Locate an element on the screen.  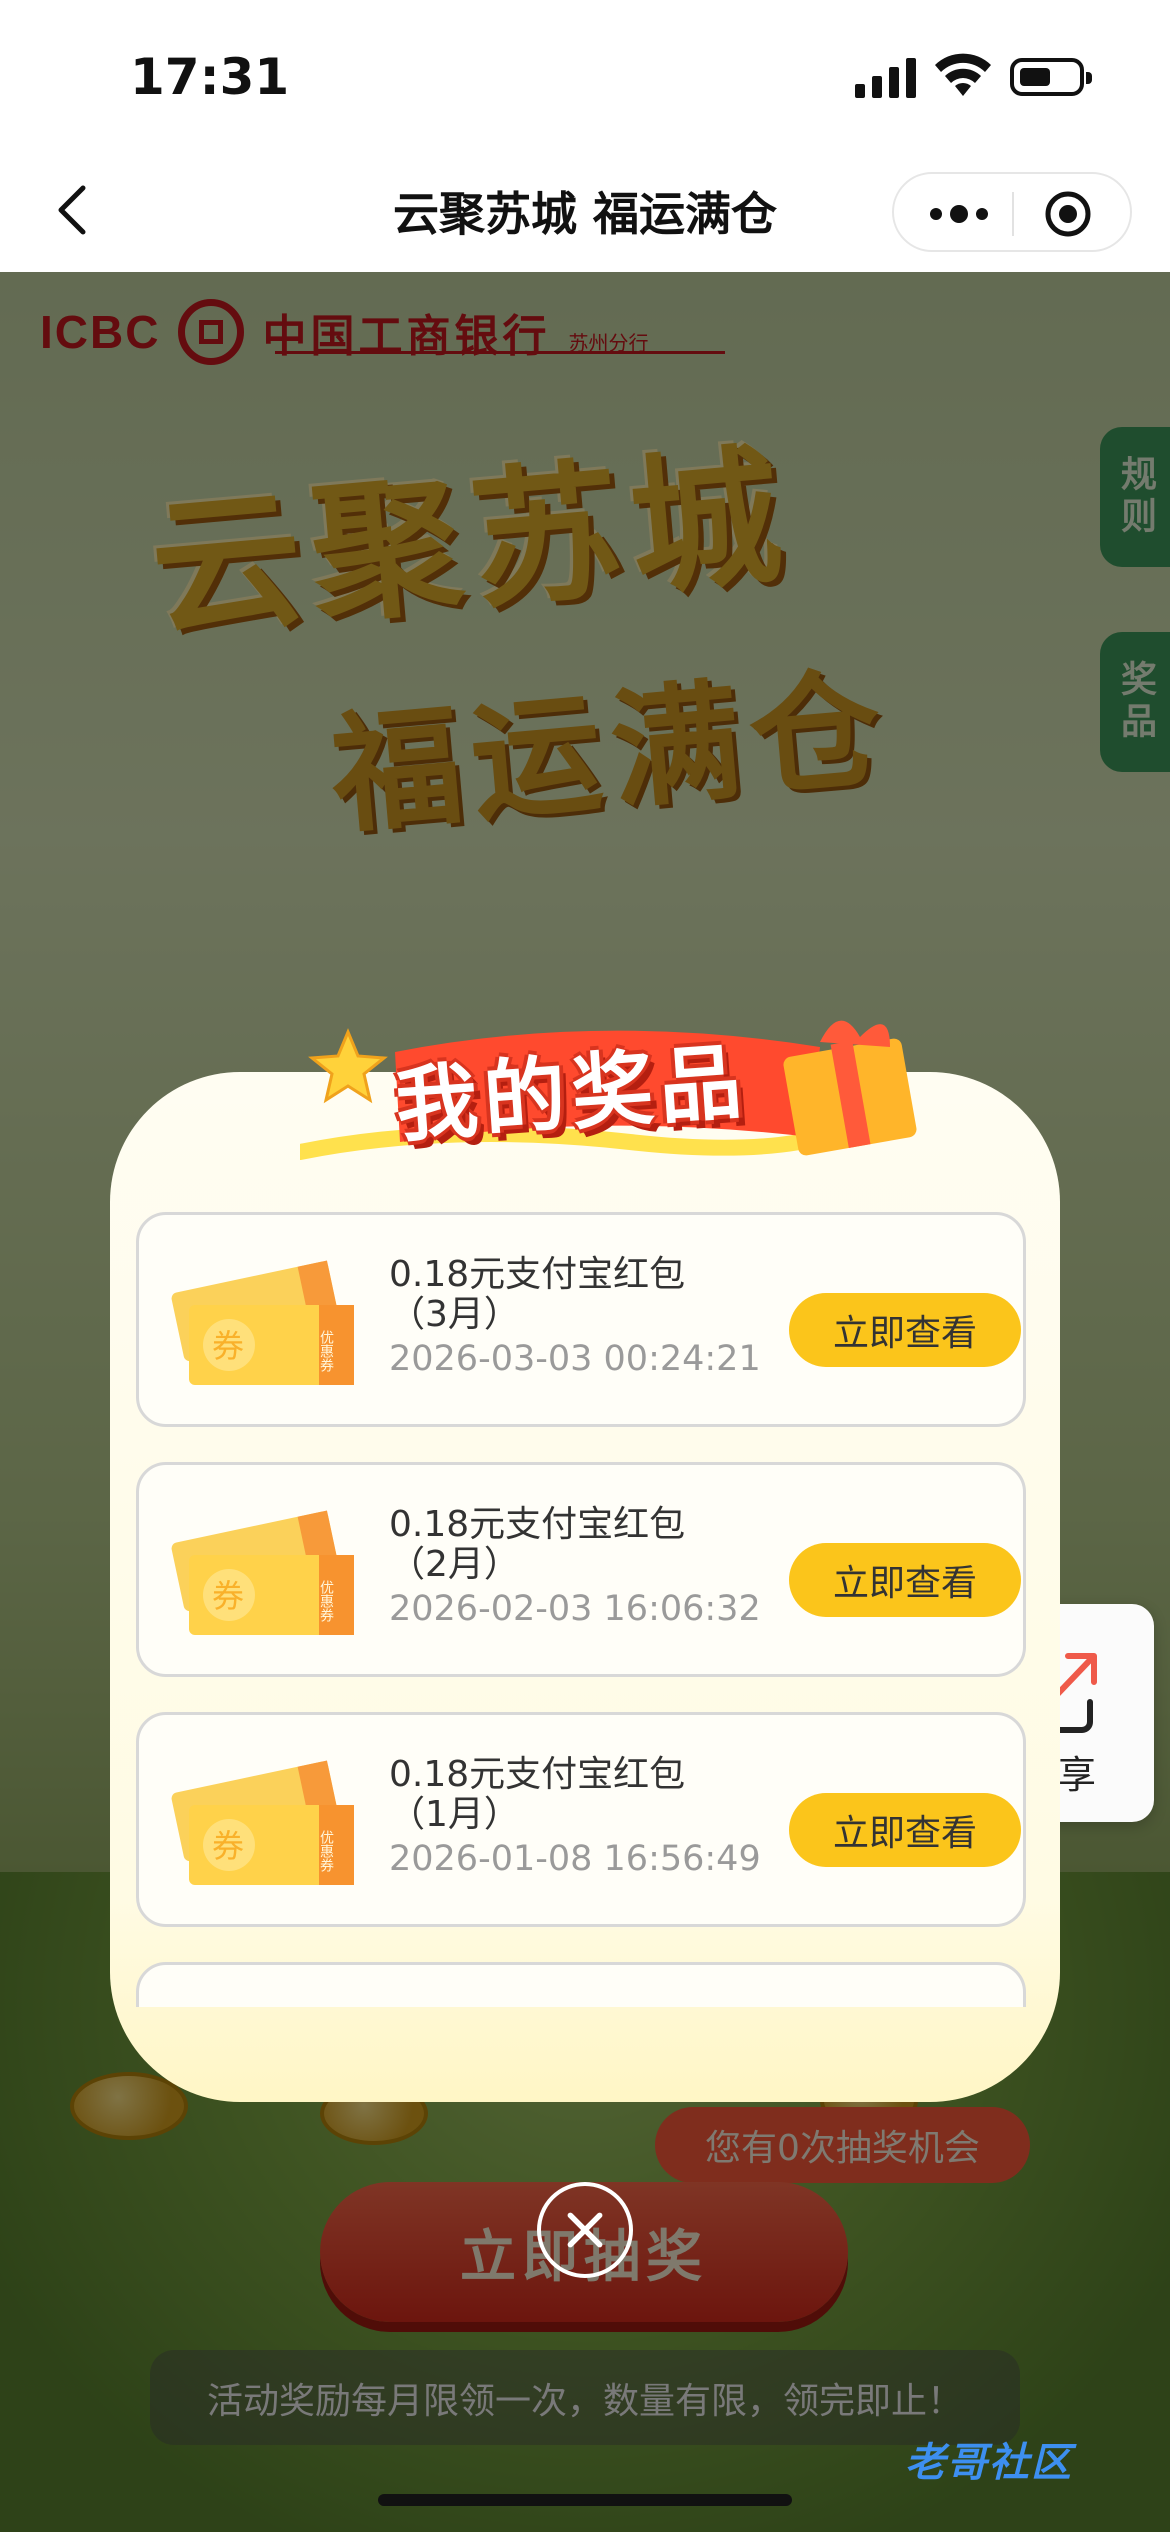
close-modal-icon is located at coordinates (585, 2230).